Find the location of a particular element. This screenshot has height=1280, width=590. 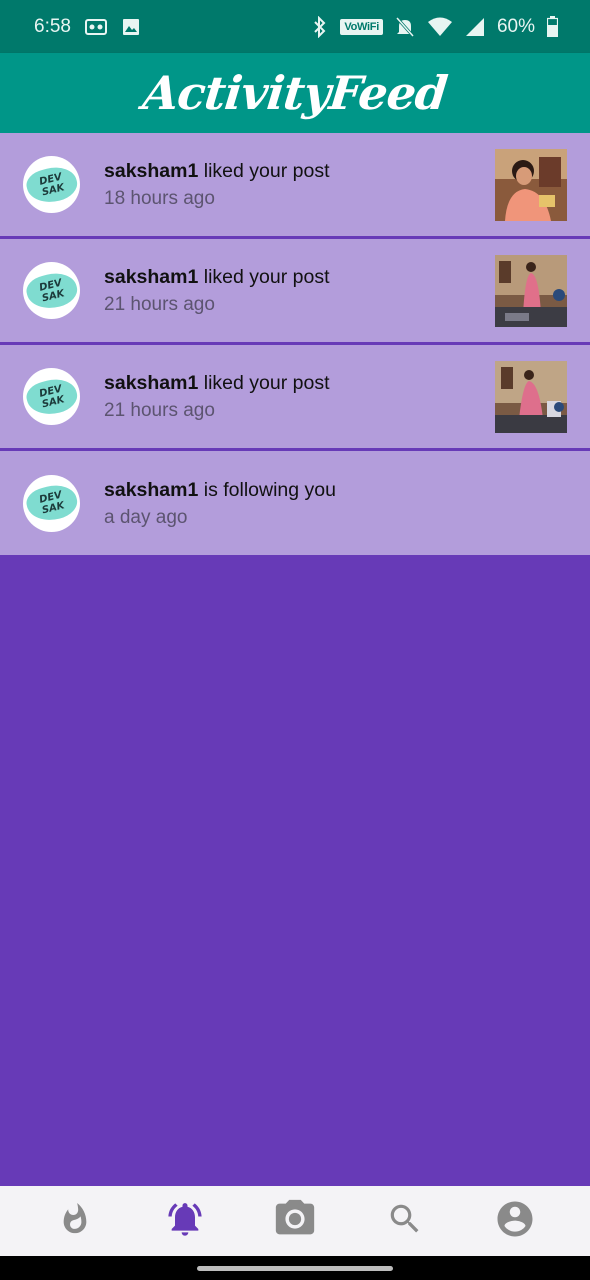

nav-activity-feed is located at coordinates (185, 1221).